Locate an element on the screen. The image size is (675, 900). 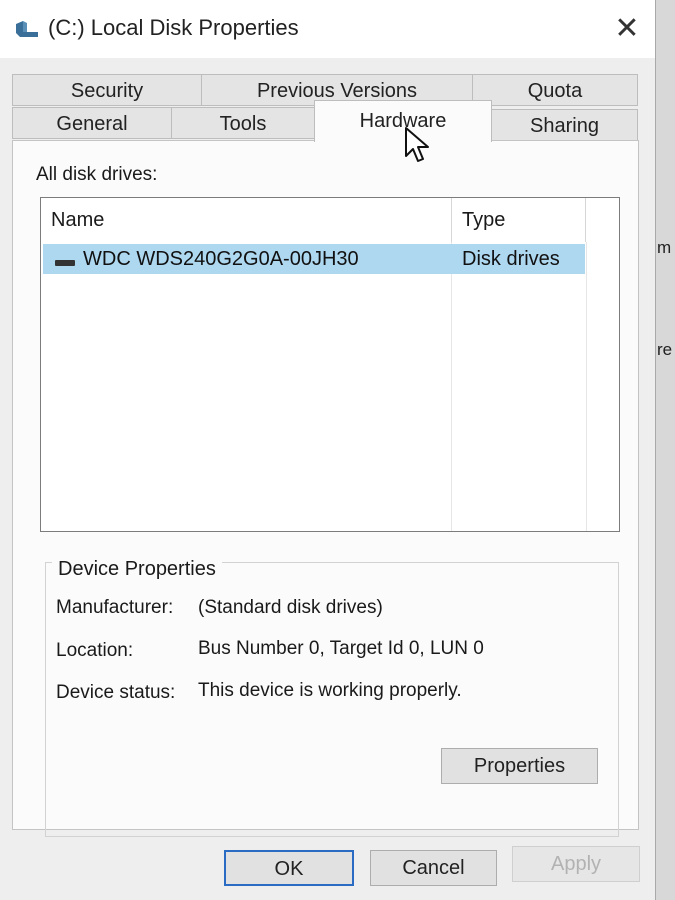
window-title: (C:) Local Disk Properties is located at coordinates (173, 27).